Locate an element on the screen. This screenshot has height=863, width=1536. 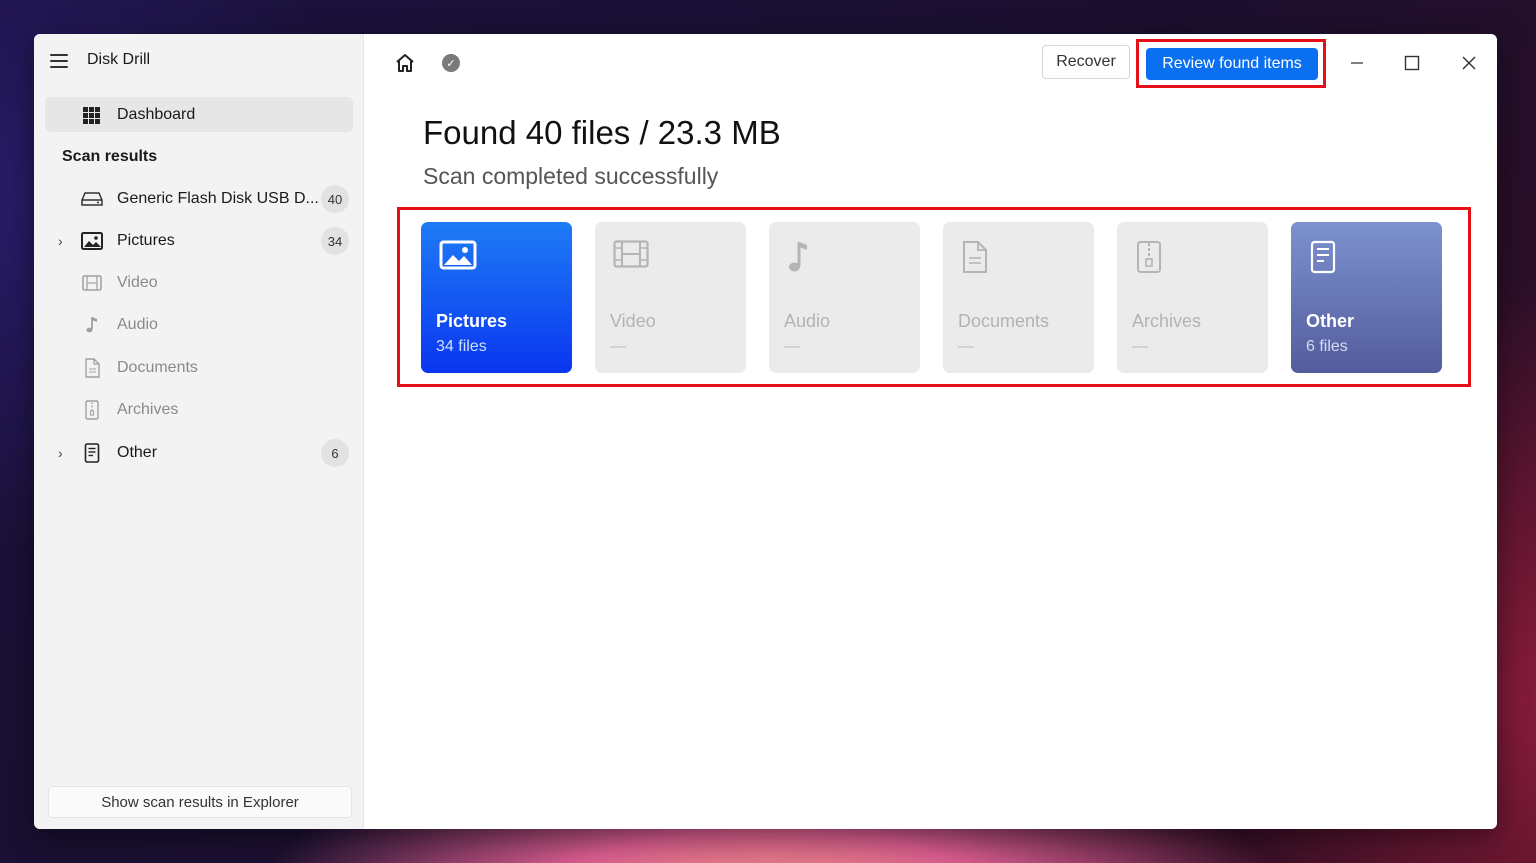
tile-name: Other is located at coordinates (1330, 321).